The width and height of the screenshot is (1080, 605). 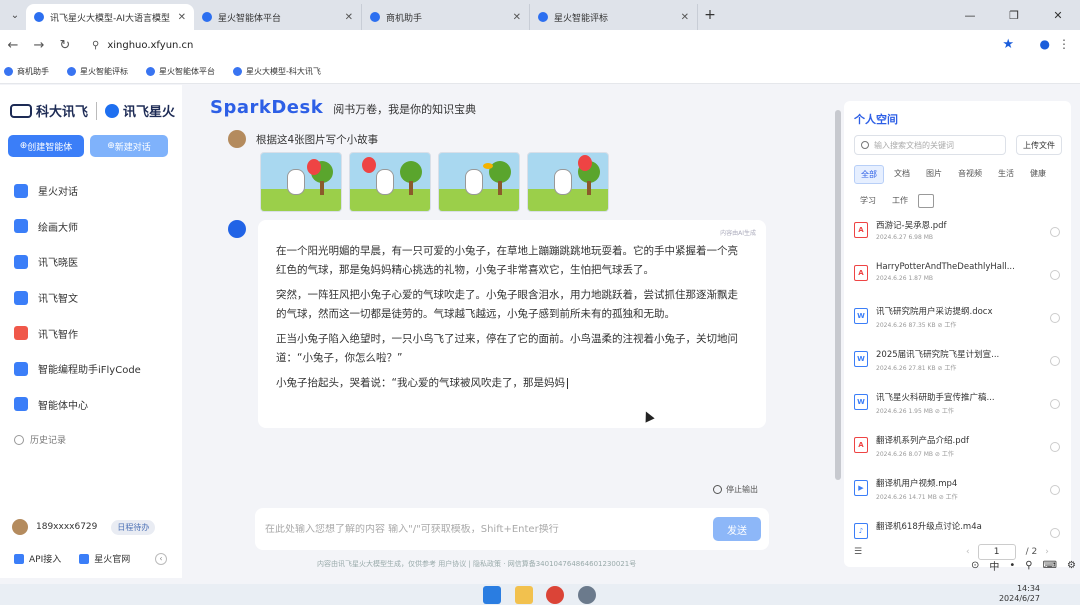 What do you see at coordinates (39, 17) in the screenshot?
I see `tab-favicon-icon` at bounding box center [39, 17].